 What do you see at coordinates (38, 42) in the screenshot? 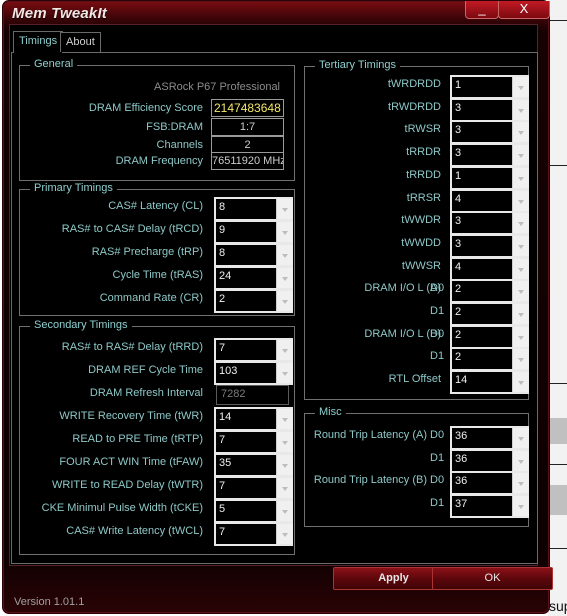
I see `tab-timings: Timings` at bounding box center [38, 42].